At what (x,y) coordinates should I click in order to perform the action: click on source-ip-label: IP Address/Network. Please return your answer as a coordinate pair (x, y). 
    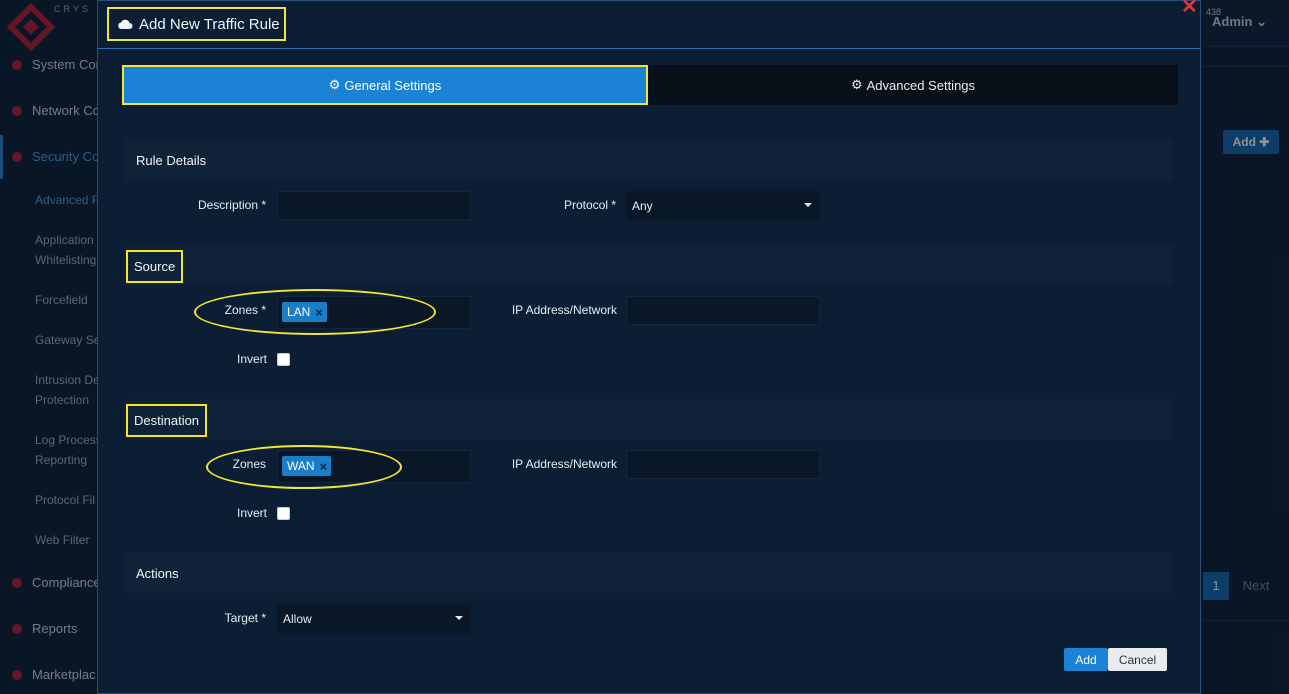
    Looking at the image, I should click on (564, 310).